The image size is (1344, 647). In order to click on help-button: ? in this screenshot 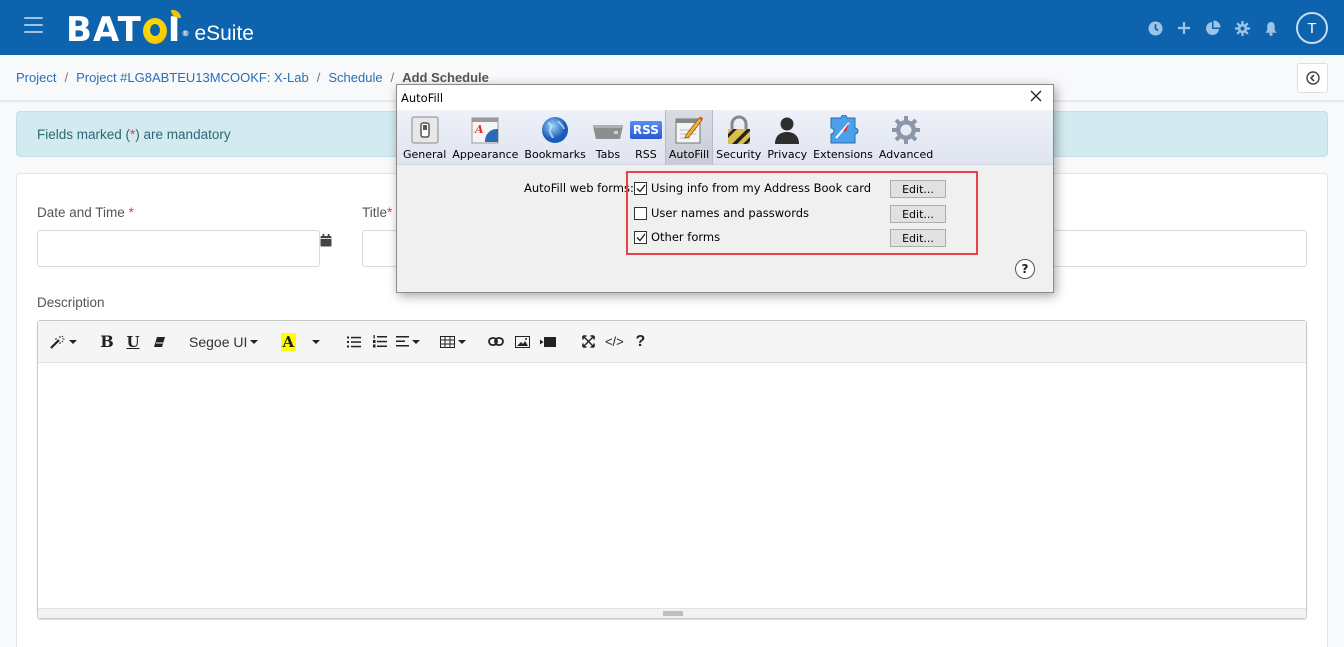, I will do `click(640, 342)`.